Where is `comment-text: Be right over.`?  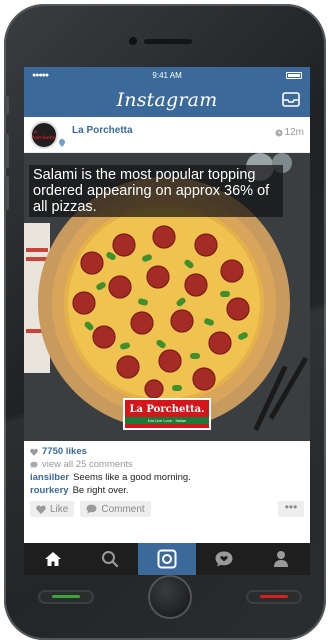 comment-text: Be right over. is located at coordinates (100, 490).